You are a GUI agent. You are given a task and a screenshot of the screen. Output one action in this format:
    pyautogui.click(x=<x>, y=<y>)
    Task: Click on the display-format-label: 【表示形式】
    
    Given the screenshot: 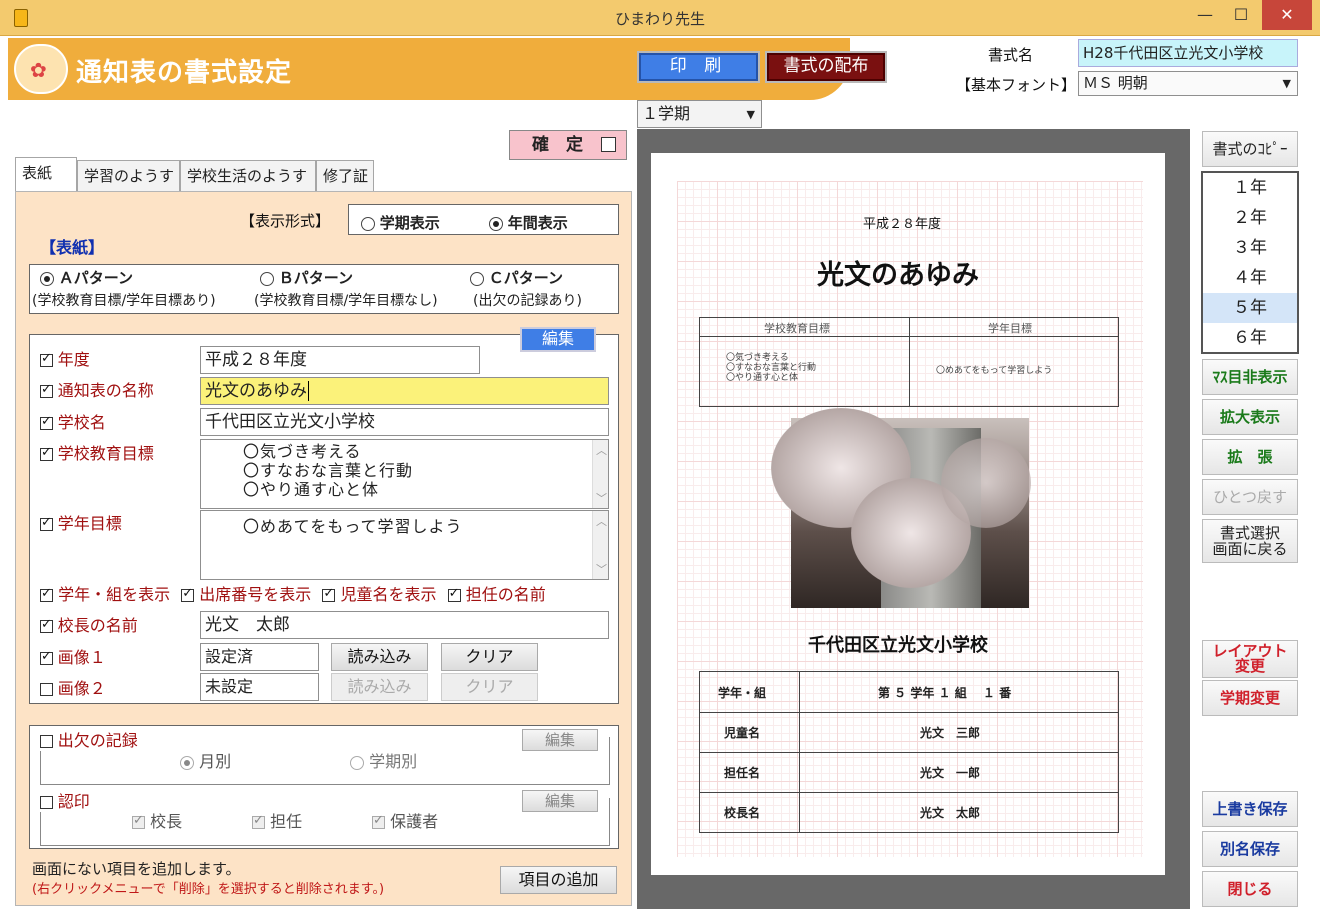 What is the action you would take?
    pyautogui.click(x=285, y=221)
    